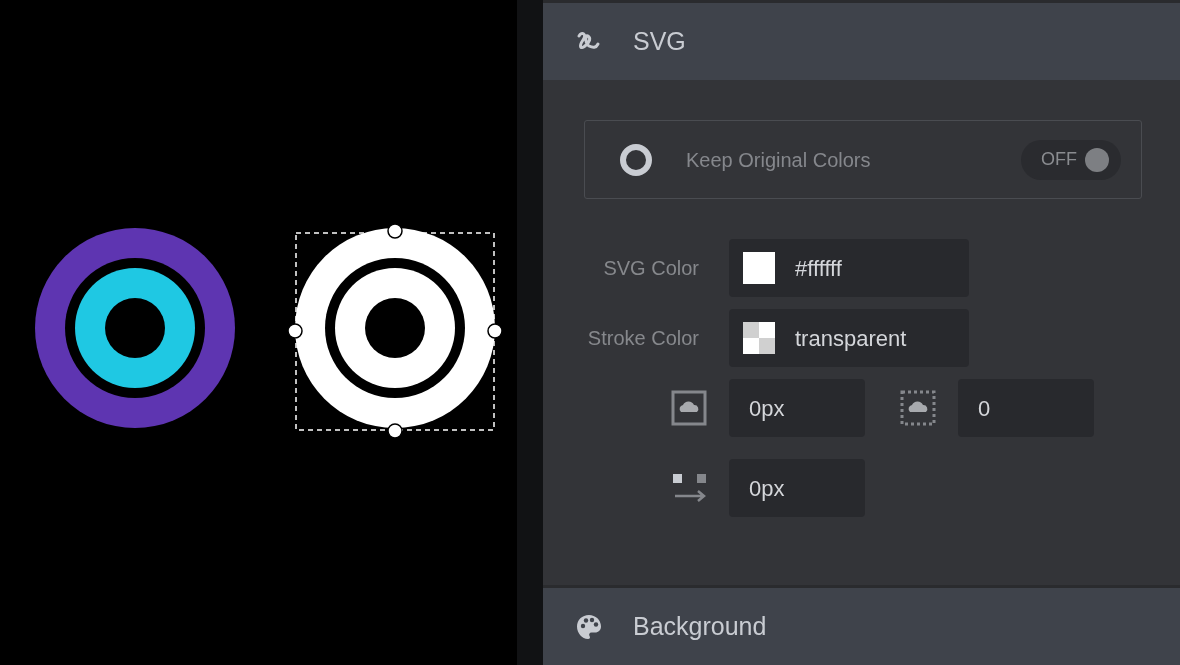  Describe the element at coordinates (689, 408) in the screenshot. I see `cloud-frame-icon` at that location.